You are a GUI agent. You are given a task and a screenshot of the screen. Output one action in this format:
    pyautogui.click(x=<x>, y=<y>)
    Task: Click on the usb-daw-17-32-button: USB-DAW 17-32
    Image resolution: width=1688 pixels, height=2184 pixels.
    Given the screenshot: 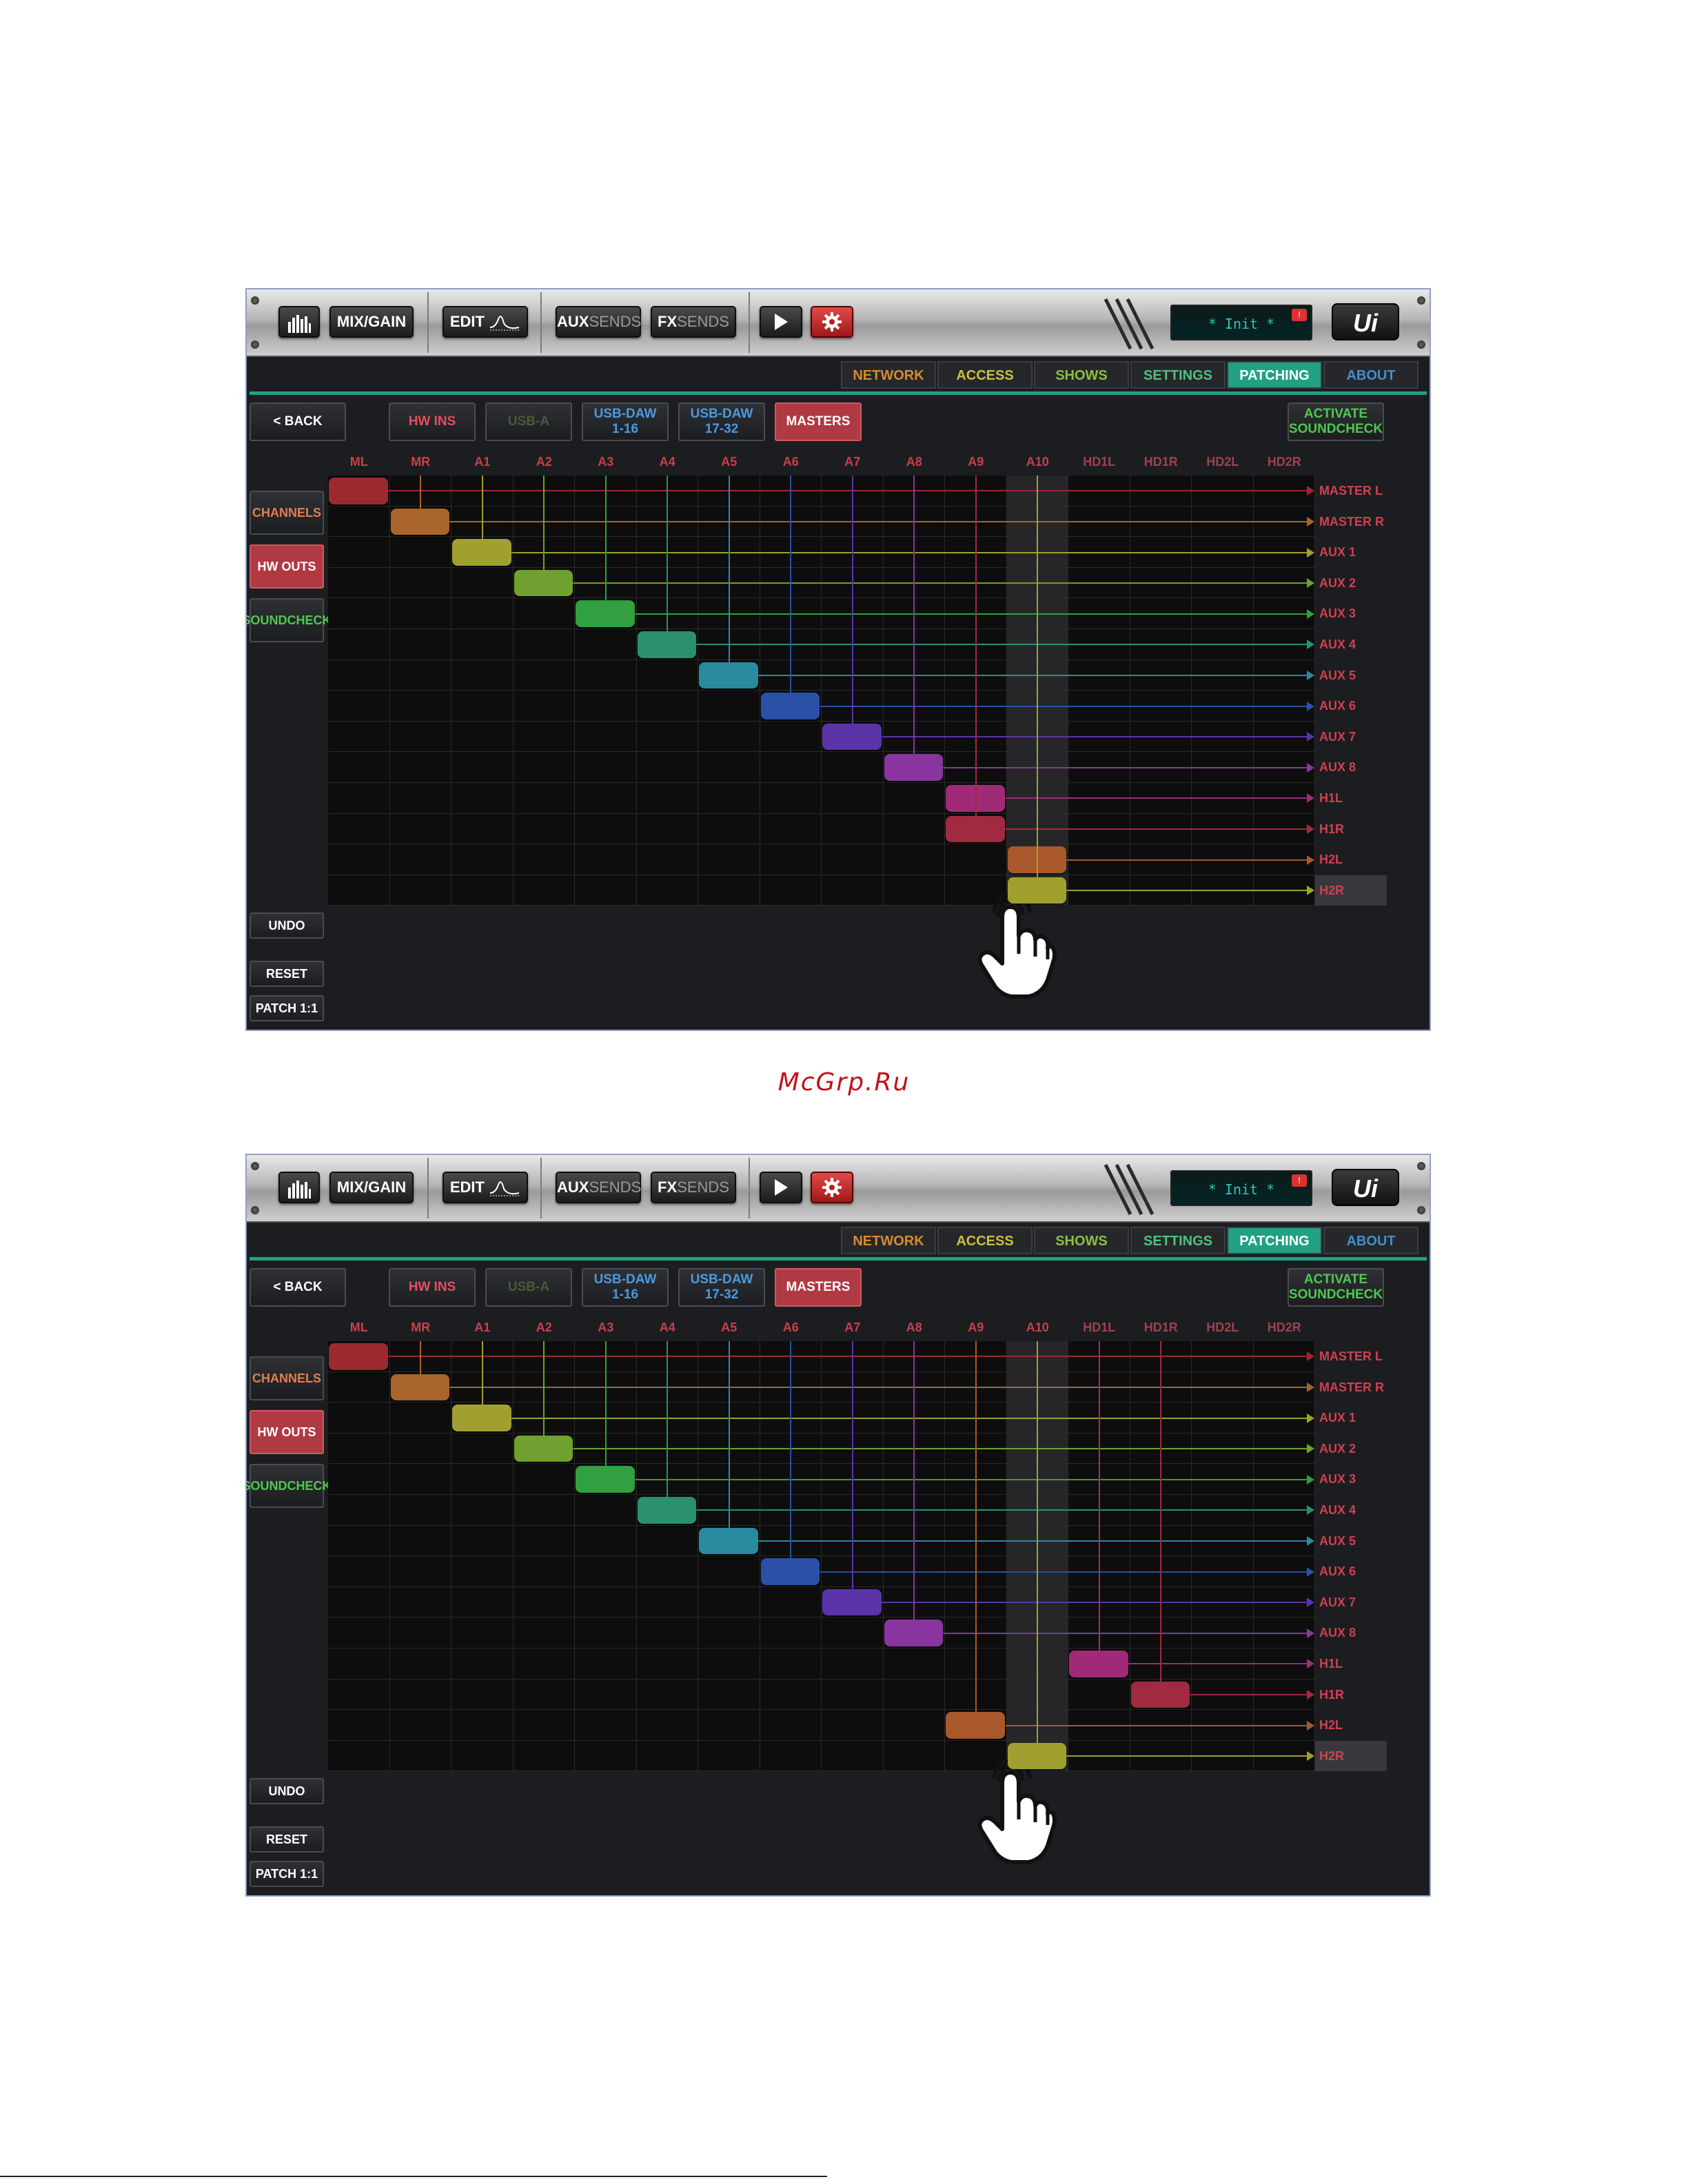 What is the action you would take?
    pyautogui.click(x=721, y=422)
    